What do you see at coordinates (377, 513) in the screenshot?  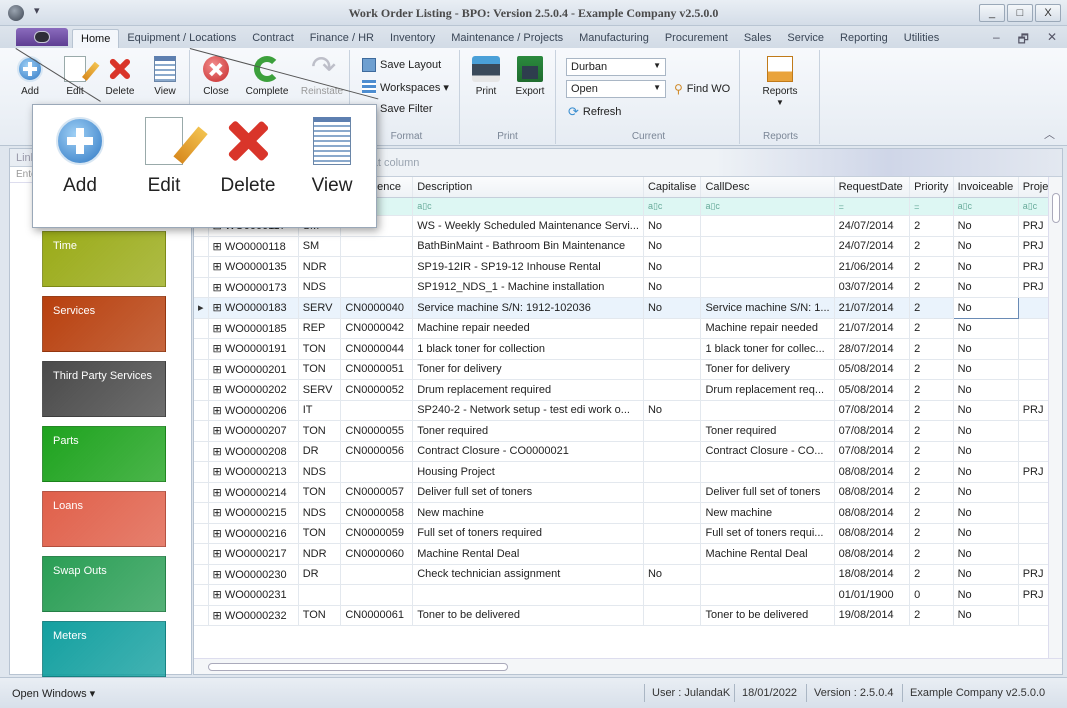 I see `cell-ref: CN0000058` at bounding box center [377, 513].